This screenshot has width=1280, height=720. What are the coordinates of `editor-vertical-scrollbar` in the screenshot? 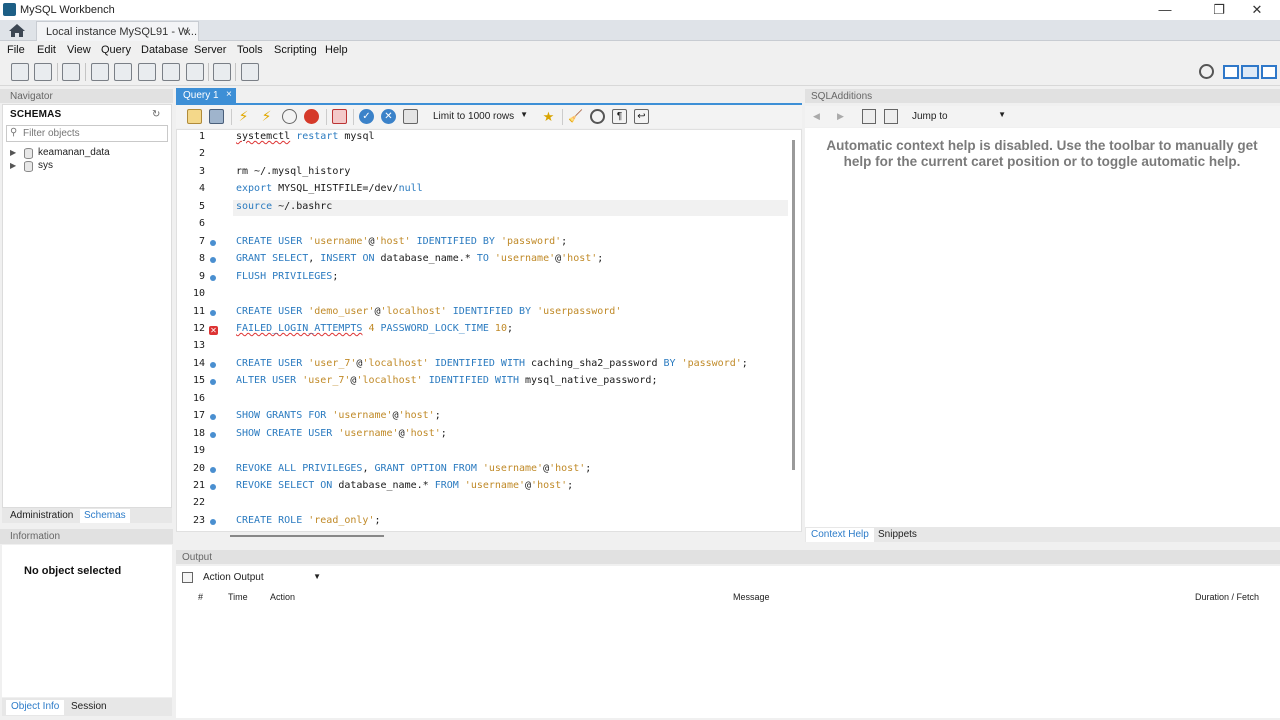 It's located at (793, 305).